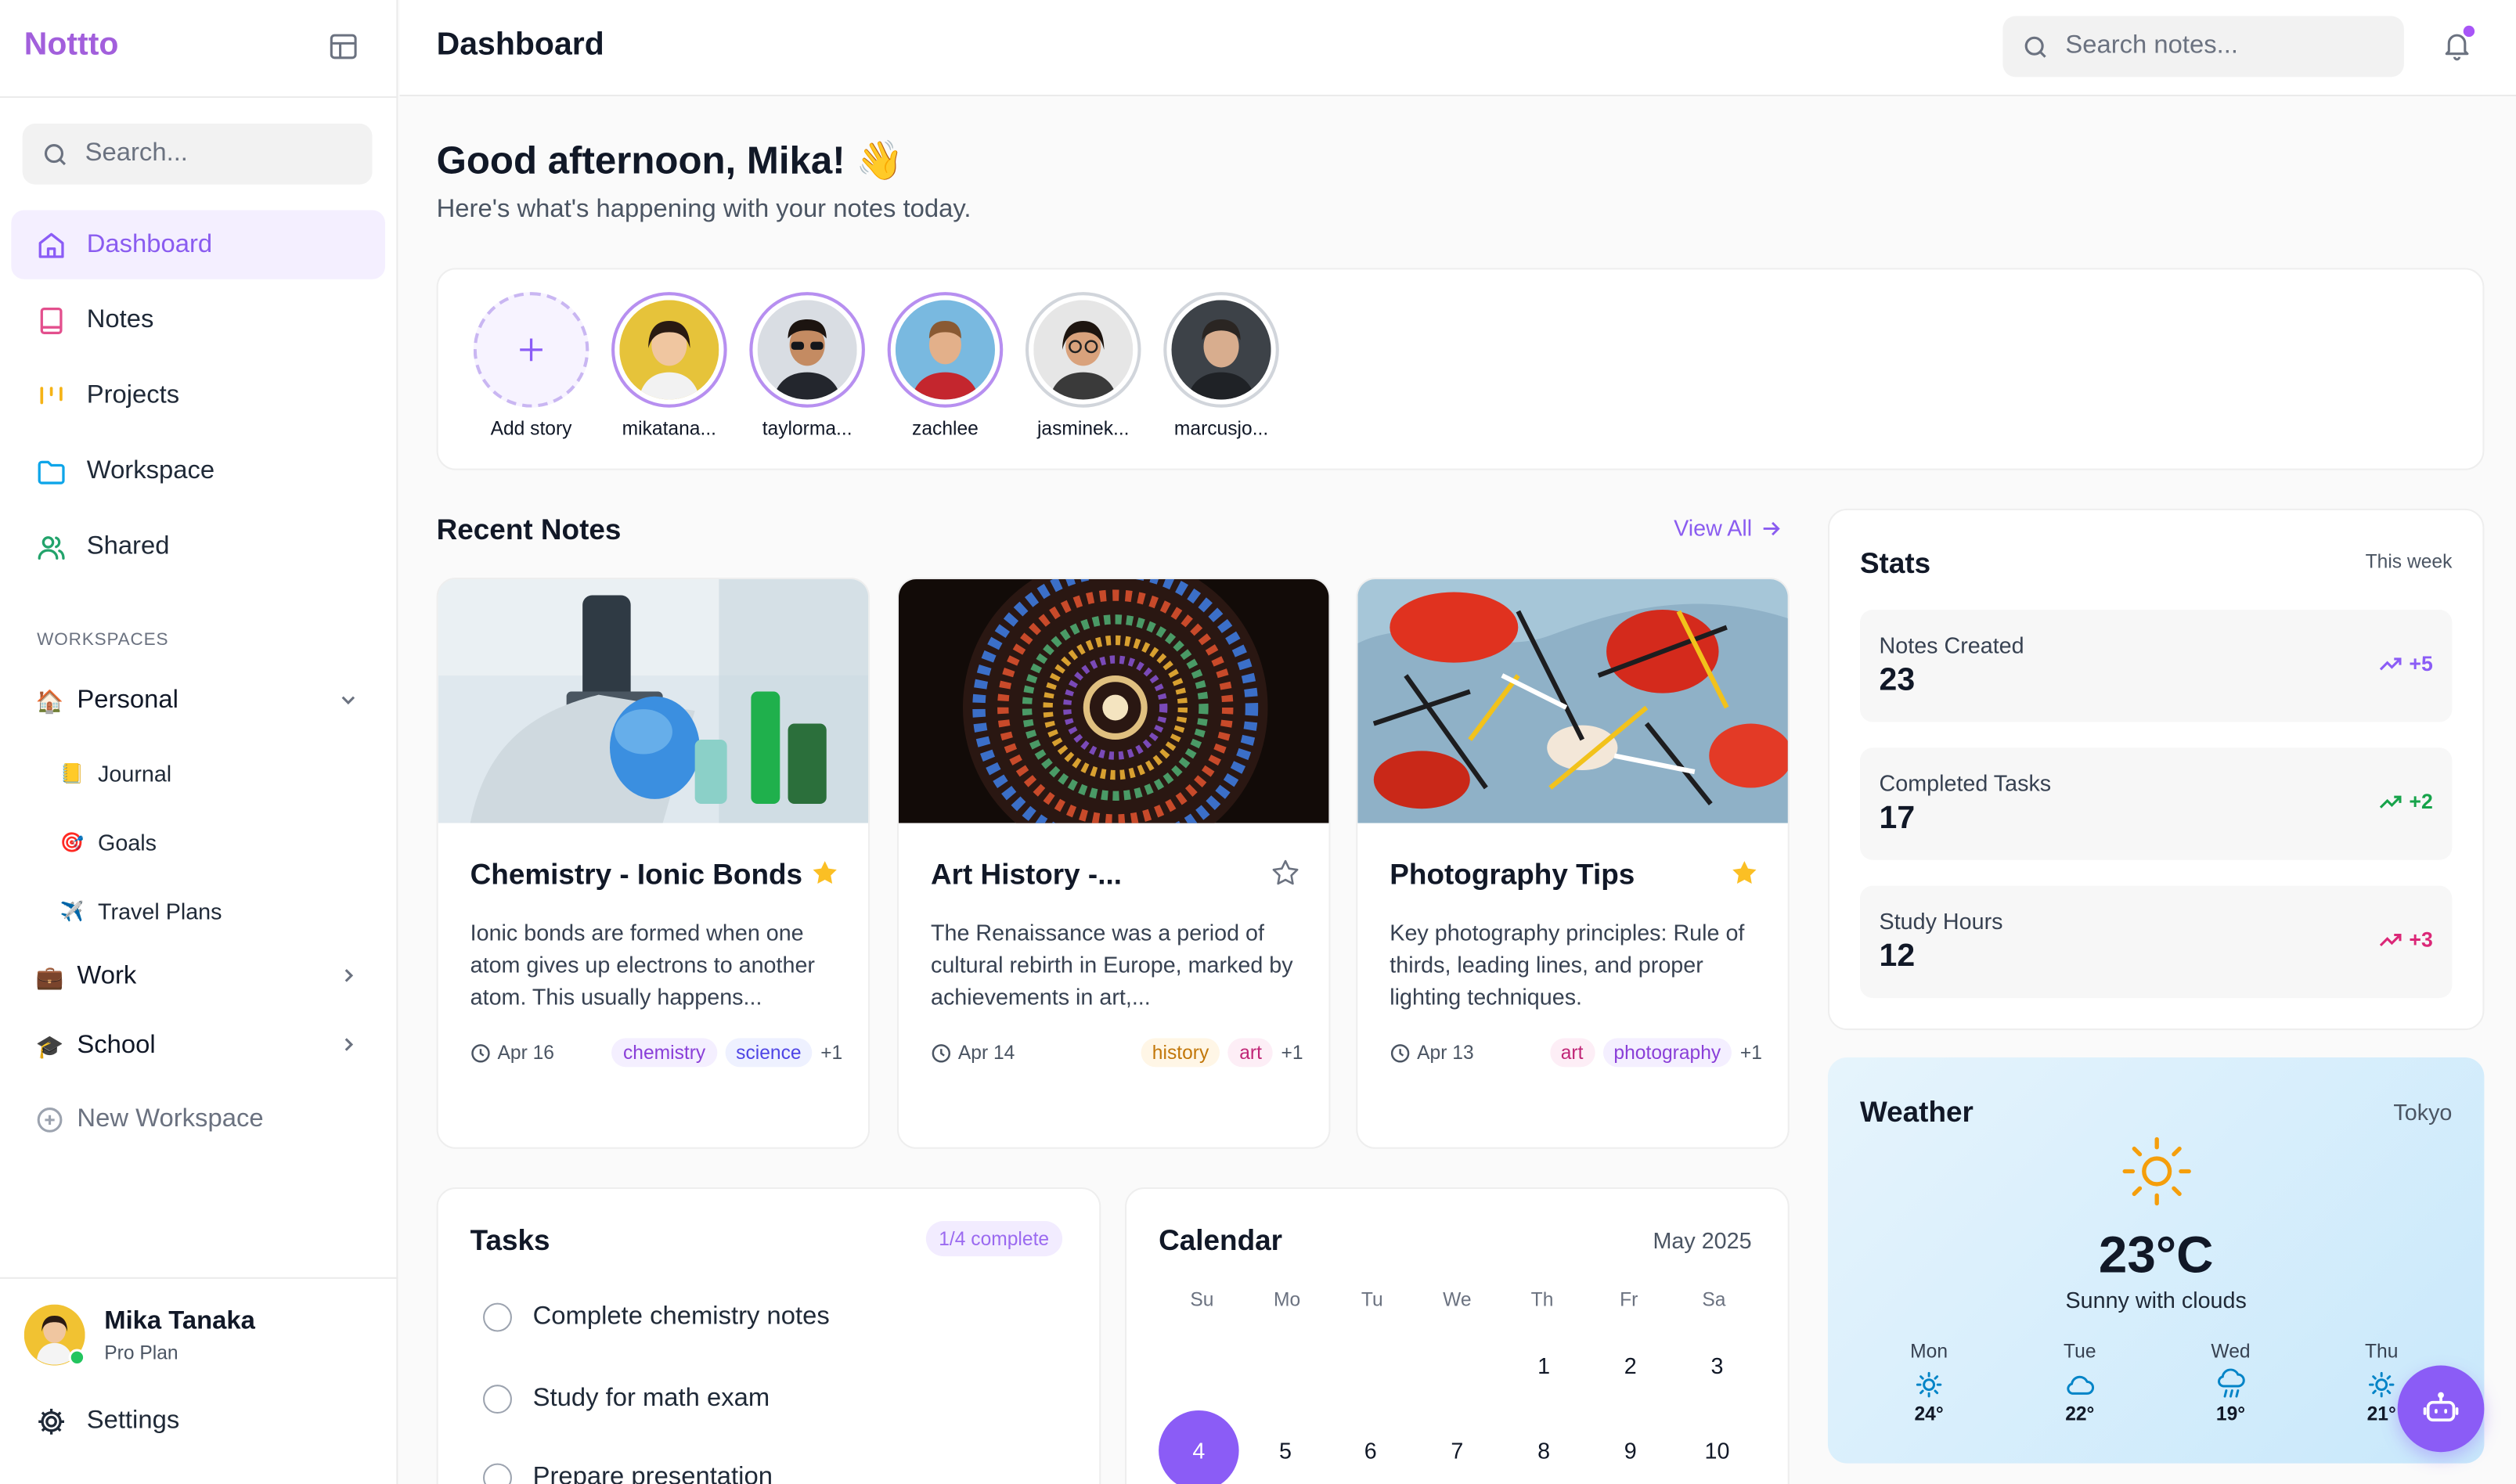 The width and height of the screenshot is (2516, 1484). I want to click on tag: chemistry, so click(664, 1053).